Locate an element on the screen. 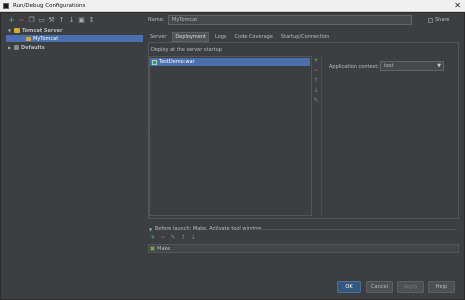 The image size is (465, 300). folder-icon: ▣ is located at coordinates (81, 20).